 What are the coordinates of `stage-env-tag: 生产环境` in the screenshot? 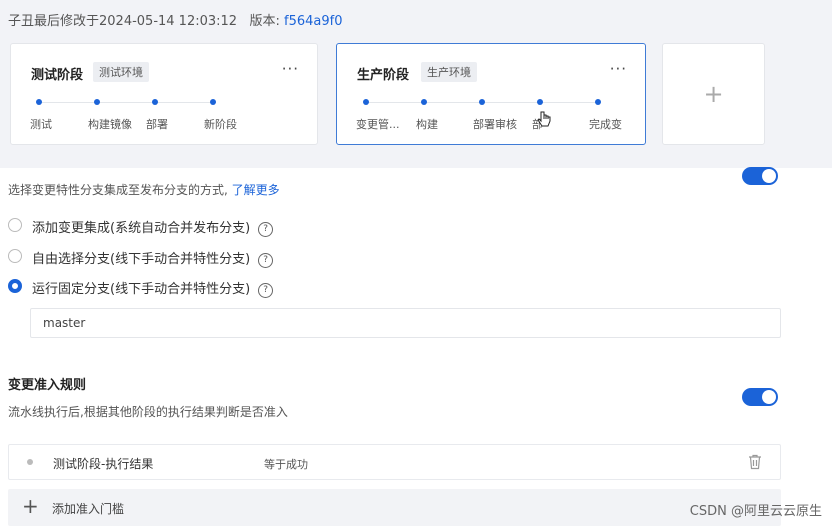 It's located at (449, 72).